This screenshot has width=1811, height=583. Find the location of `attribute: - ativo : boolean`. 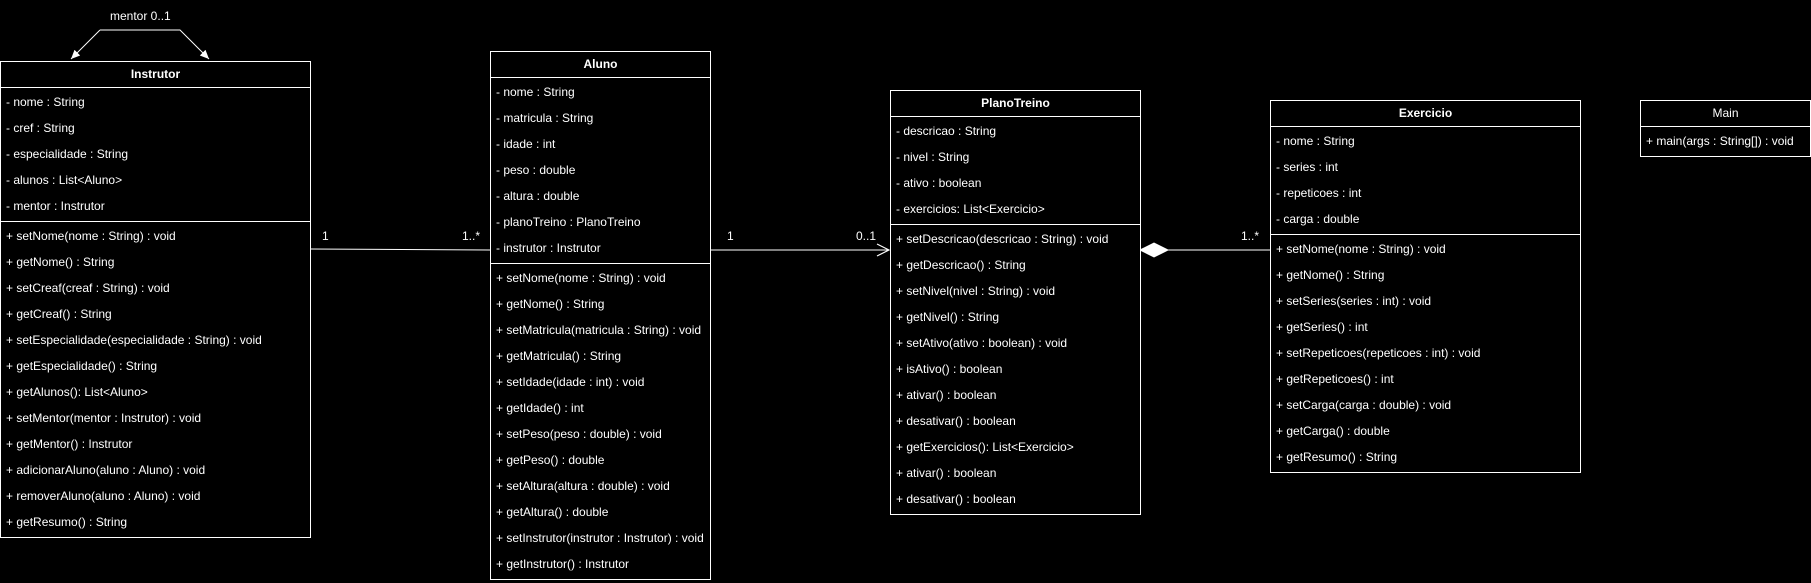

attribute: - ativo : boolean is located at coordinates (939, 183).